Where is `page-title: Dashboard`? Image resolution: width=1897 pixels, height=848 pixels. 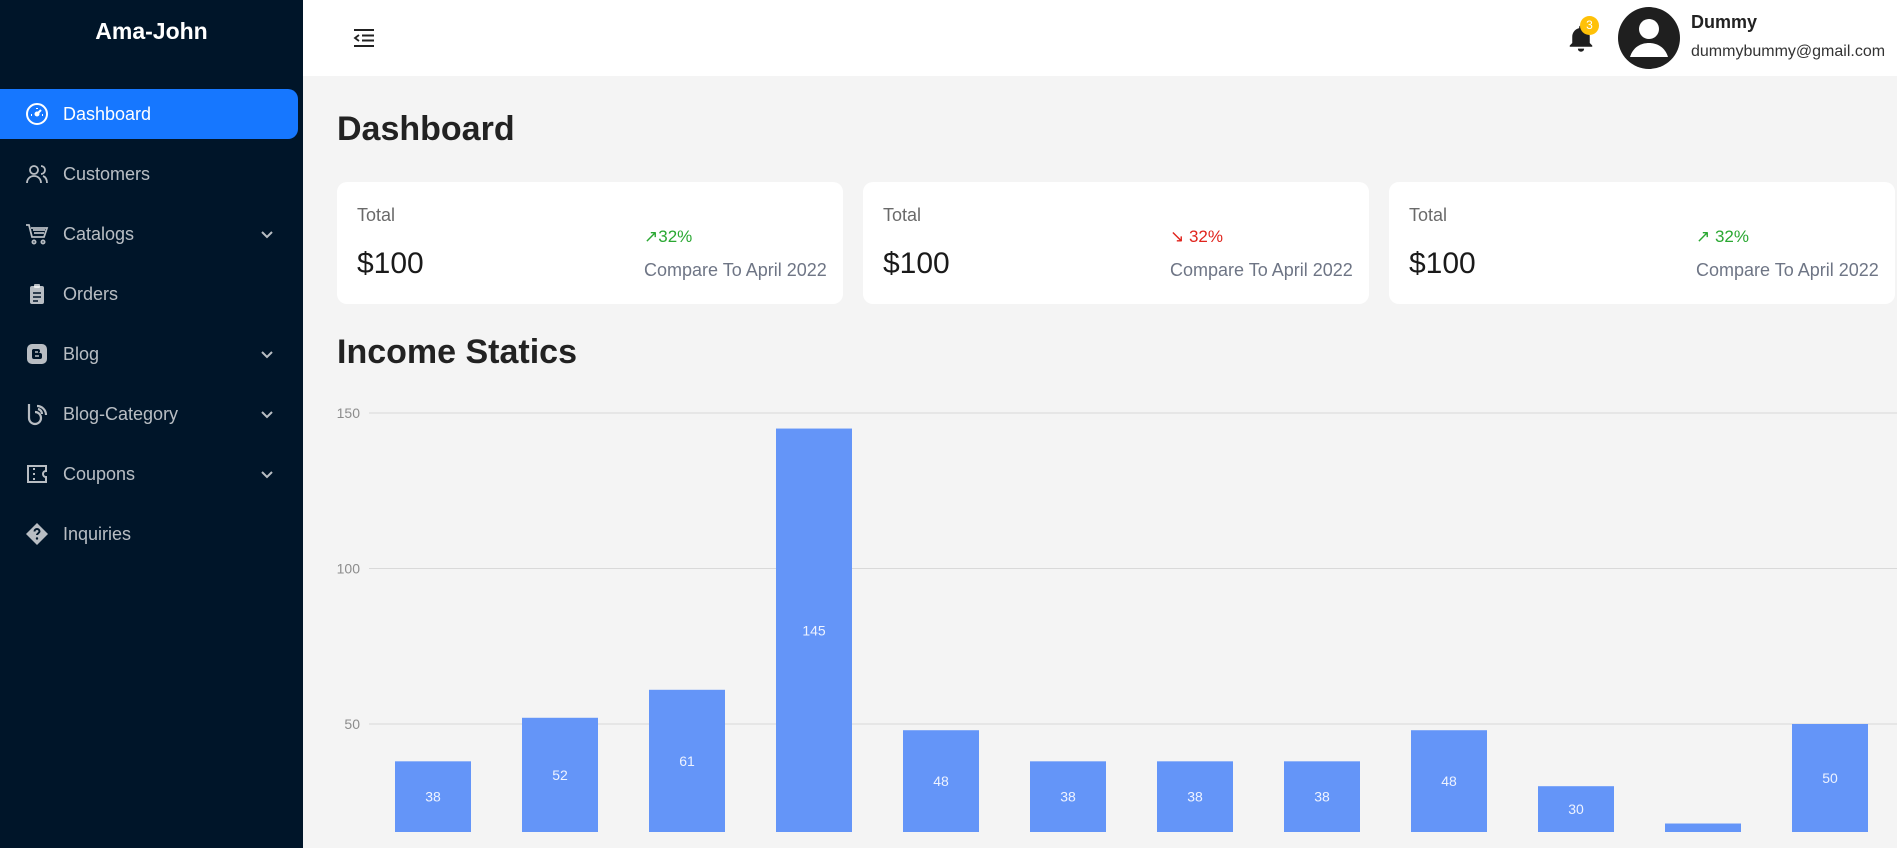 page-title: Dashboard is located at coordinates (426, 129).